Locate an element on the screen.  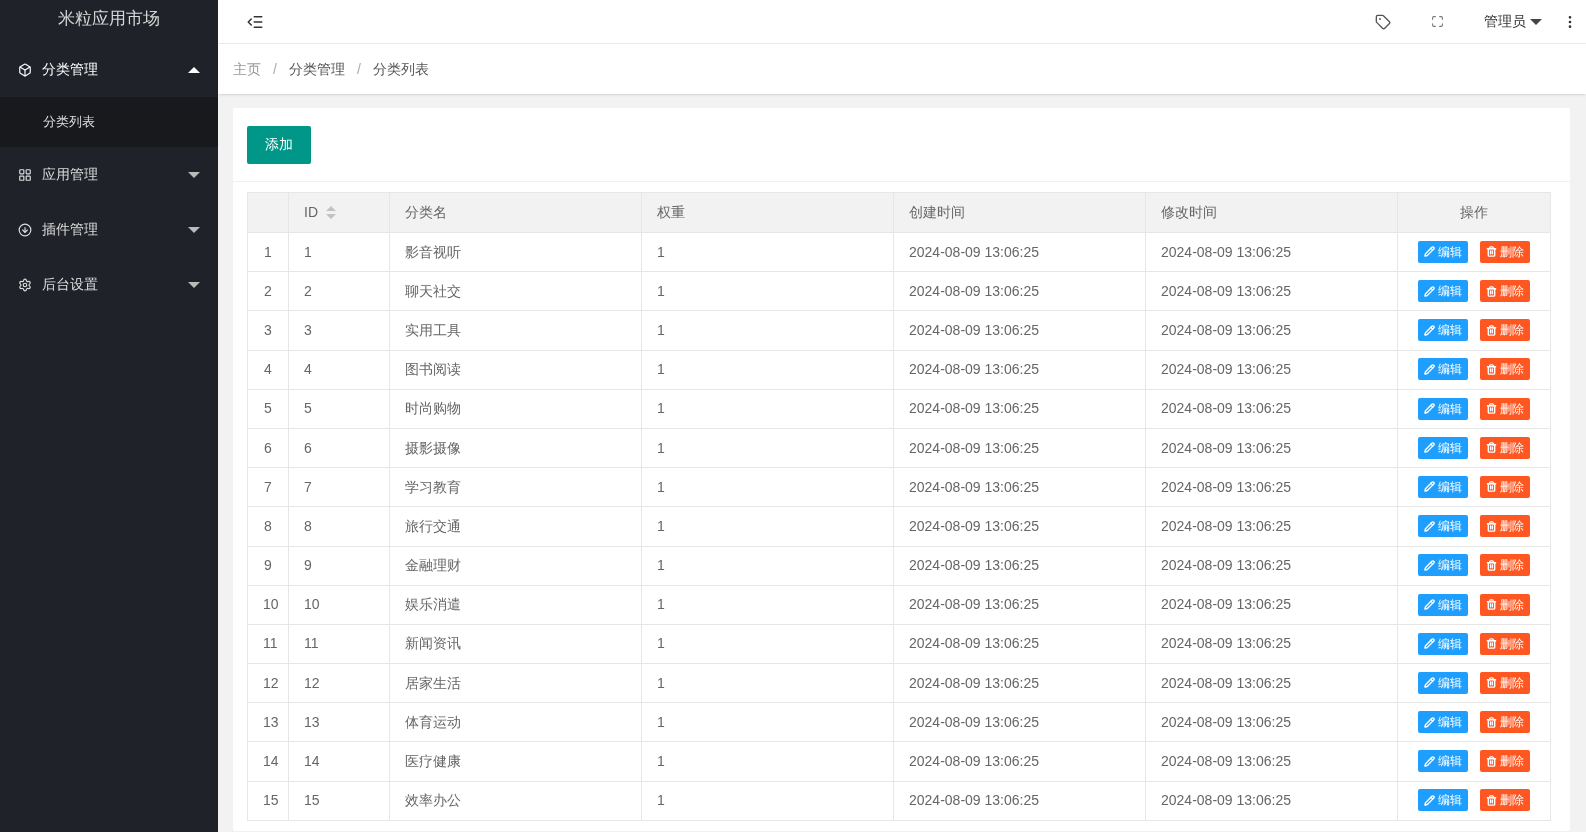
table-cell: 15 is located at coordinates (268, 801).